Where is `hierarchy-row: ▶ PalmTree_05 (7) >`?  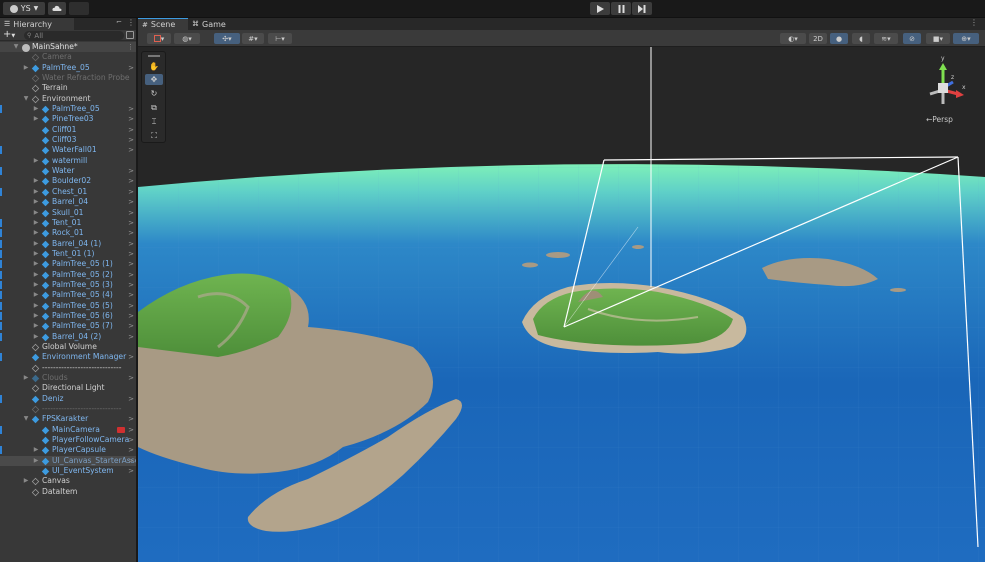 hierarchy-row: ▶ PalmTree_05 (7) > is located at coordinates (68, 326).